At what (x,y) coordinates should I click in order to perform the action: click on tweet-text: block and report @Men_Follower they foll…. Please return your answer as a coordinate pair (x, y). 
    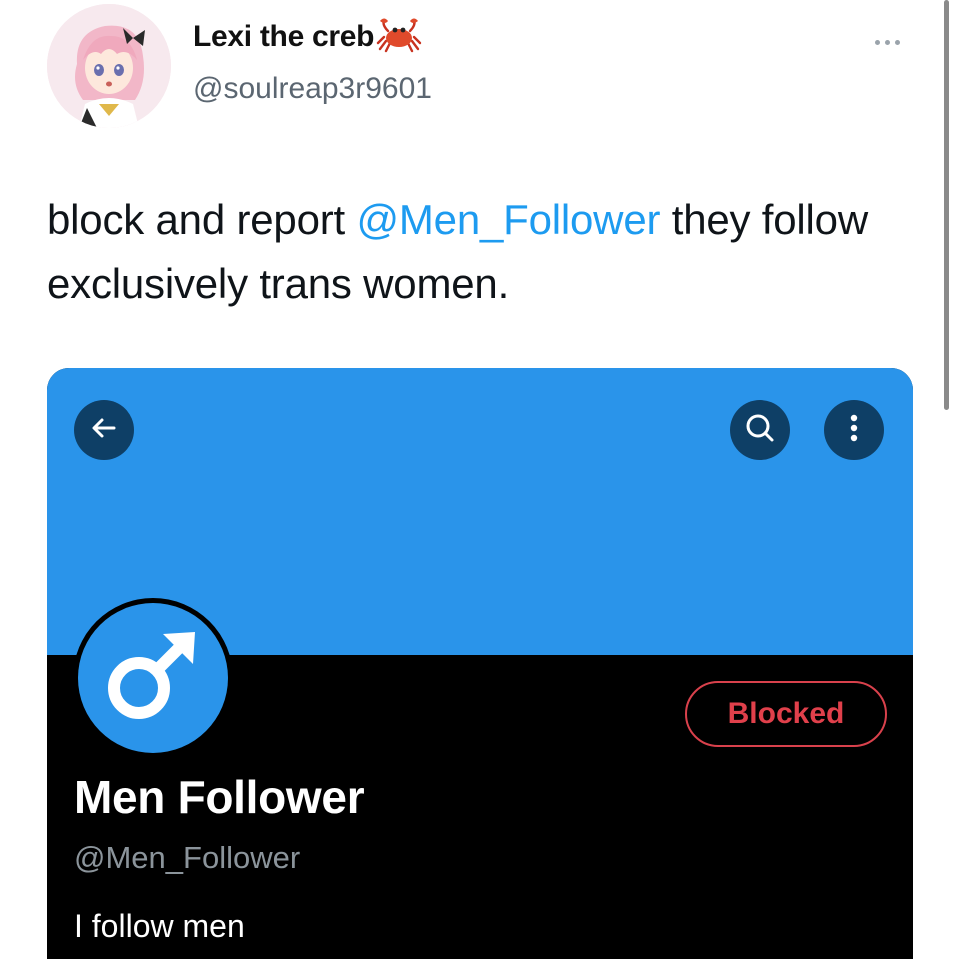
    Looking at the image, I should click on (482, 252).